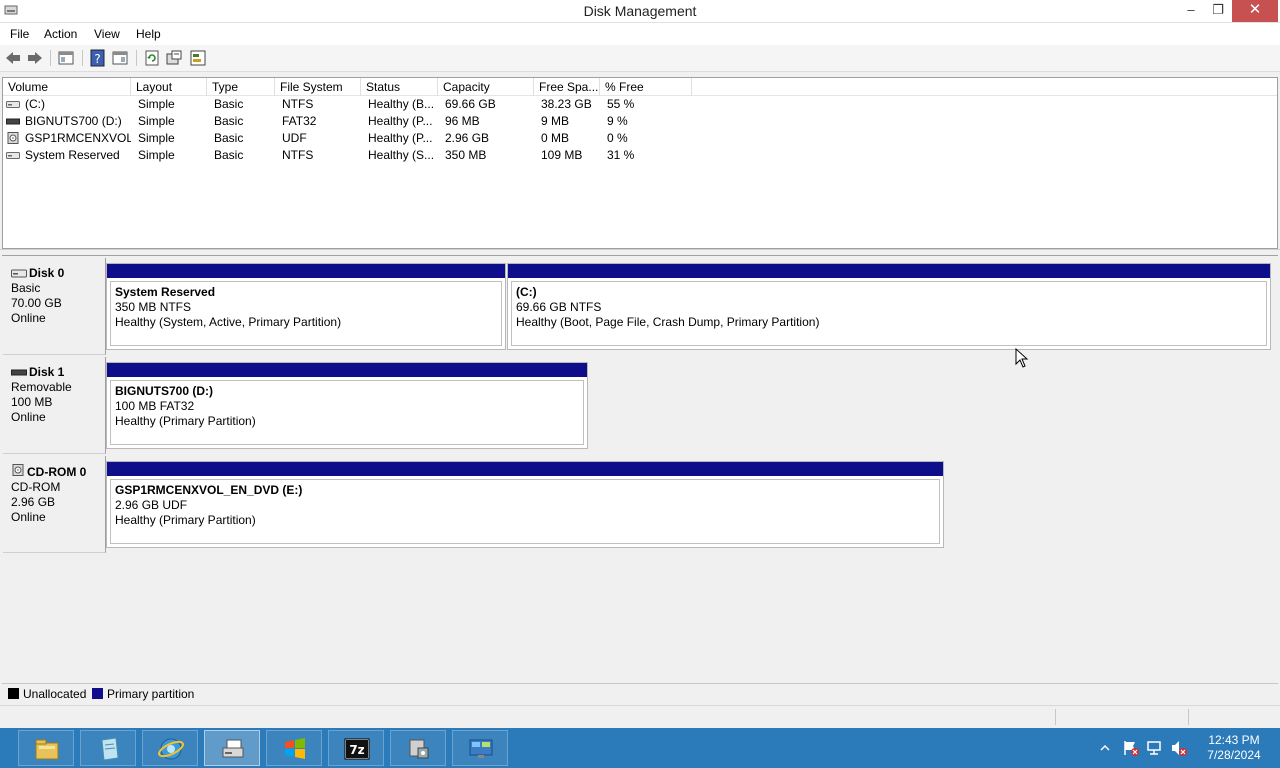  Describe the element at coordinates (1022, 358) in the screenshot. I see `mouse-cursor-icon` at that location.